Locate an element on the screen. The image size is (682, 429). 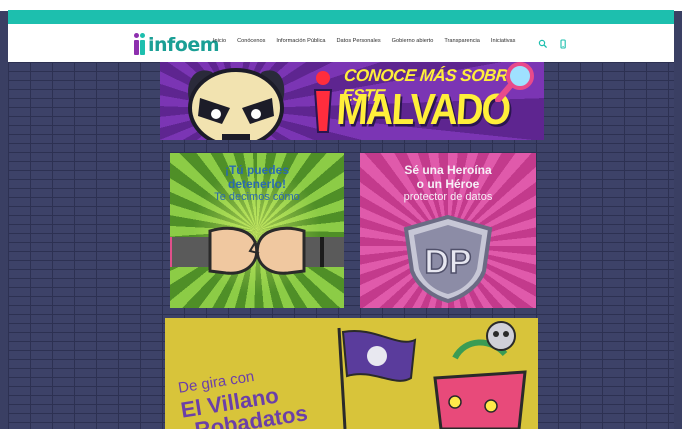
card-pink-line3: protector de datos is located at coordinates (448, 197).